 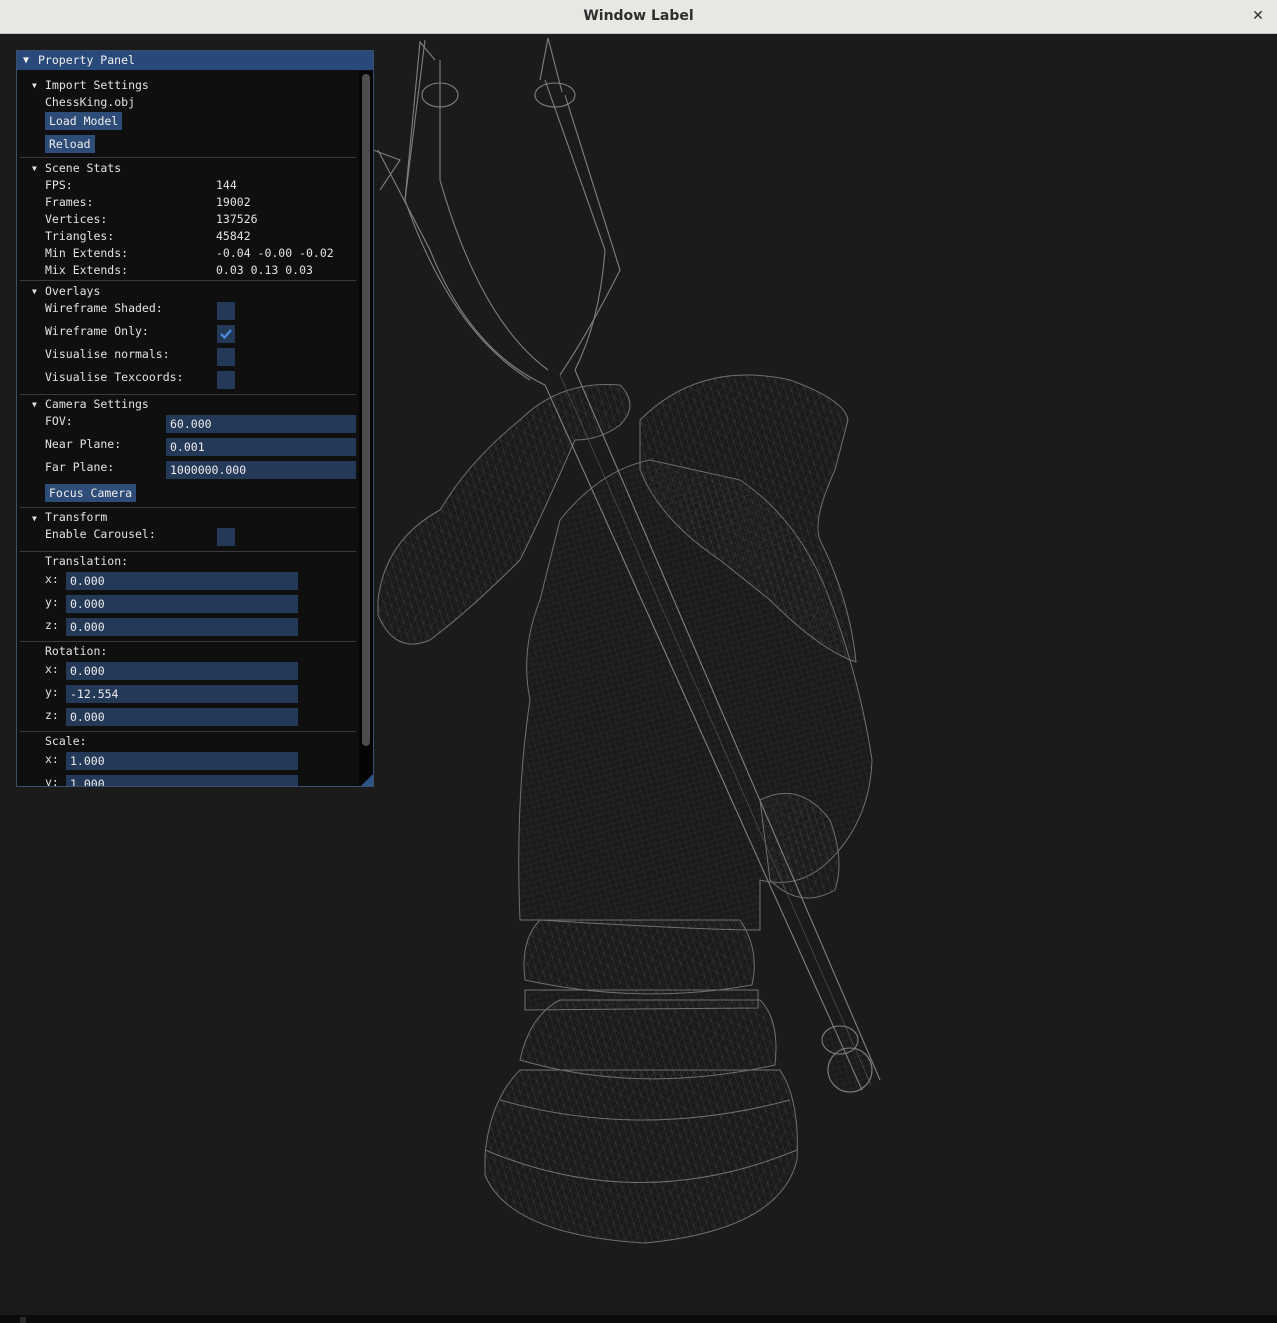 What do you see at coordinates (97, 404) in the screenshot?
I see `section-camera-header: Camera Settings` at bounding box center [97, 404].